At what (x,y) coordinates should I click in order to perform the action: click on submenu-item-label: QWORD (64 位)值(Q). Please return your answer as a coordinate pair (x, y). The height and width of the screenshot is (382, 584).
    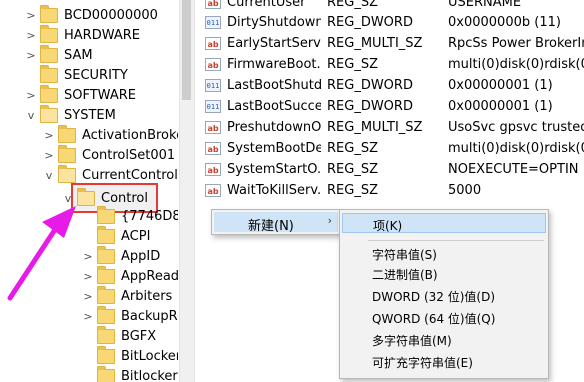
    Looking at the image, I should click on (434, 319).